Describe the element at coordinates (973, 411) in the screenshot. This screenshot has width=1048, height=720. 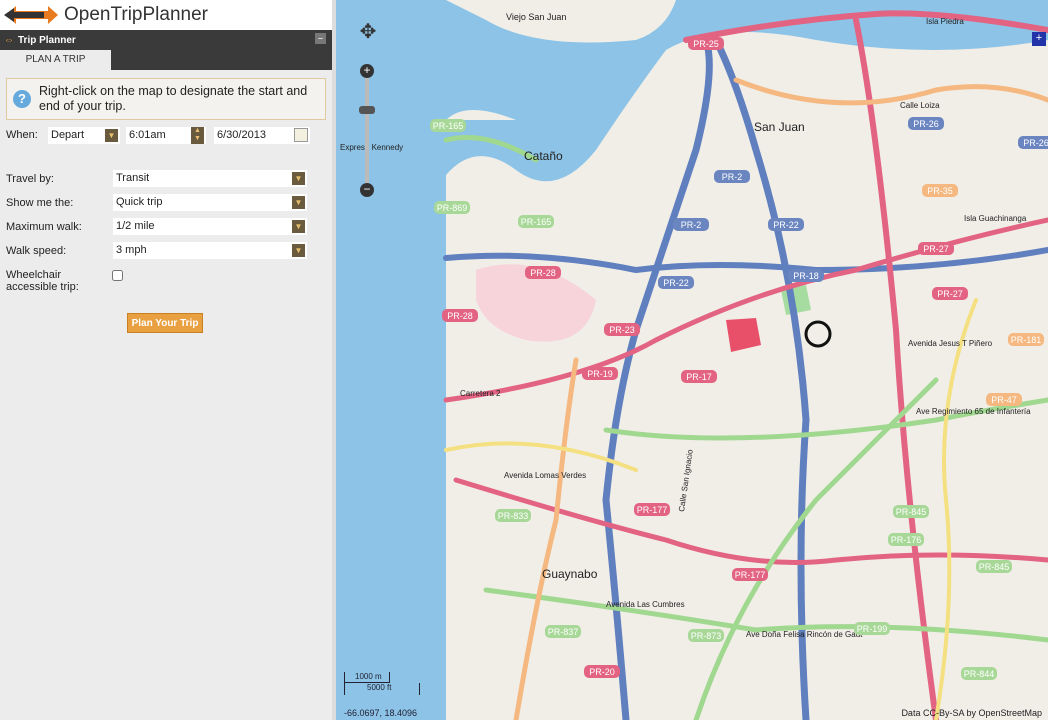
I see `map-label: Ave Regimiento 65 de Infantería` at that location.